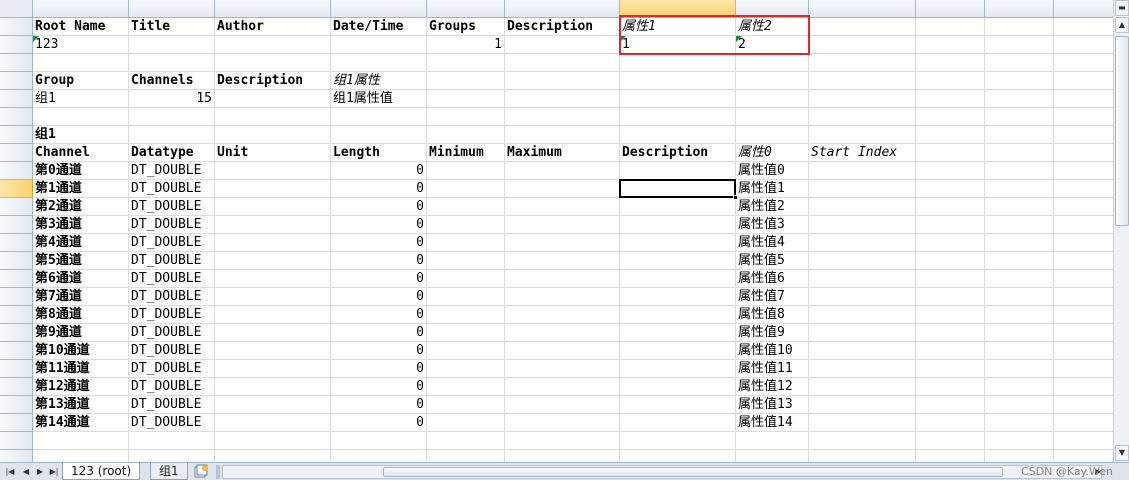  I want to click on cell-l7, so click(1083, 135).